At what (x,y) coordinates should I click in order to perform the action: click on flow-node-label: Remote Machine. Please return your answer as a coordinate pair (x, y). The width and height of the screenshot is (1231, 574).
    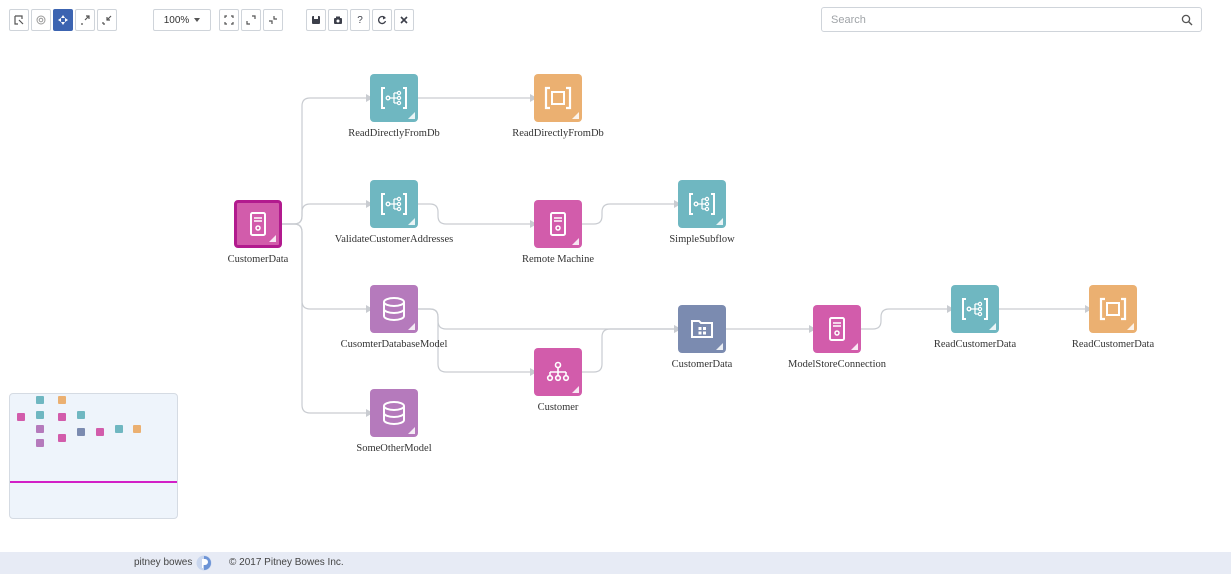
    Looking at the image, I should click on (558, 259).